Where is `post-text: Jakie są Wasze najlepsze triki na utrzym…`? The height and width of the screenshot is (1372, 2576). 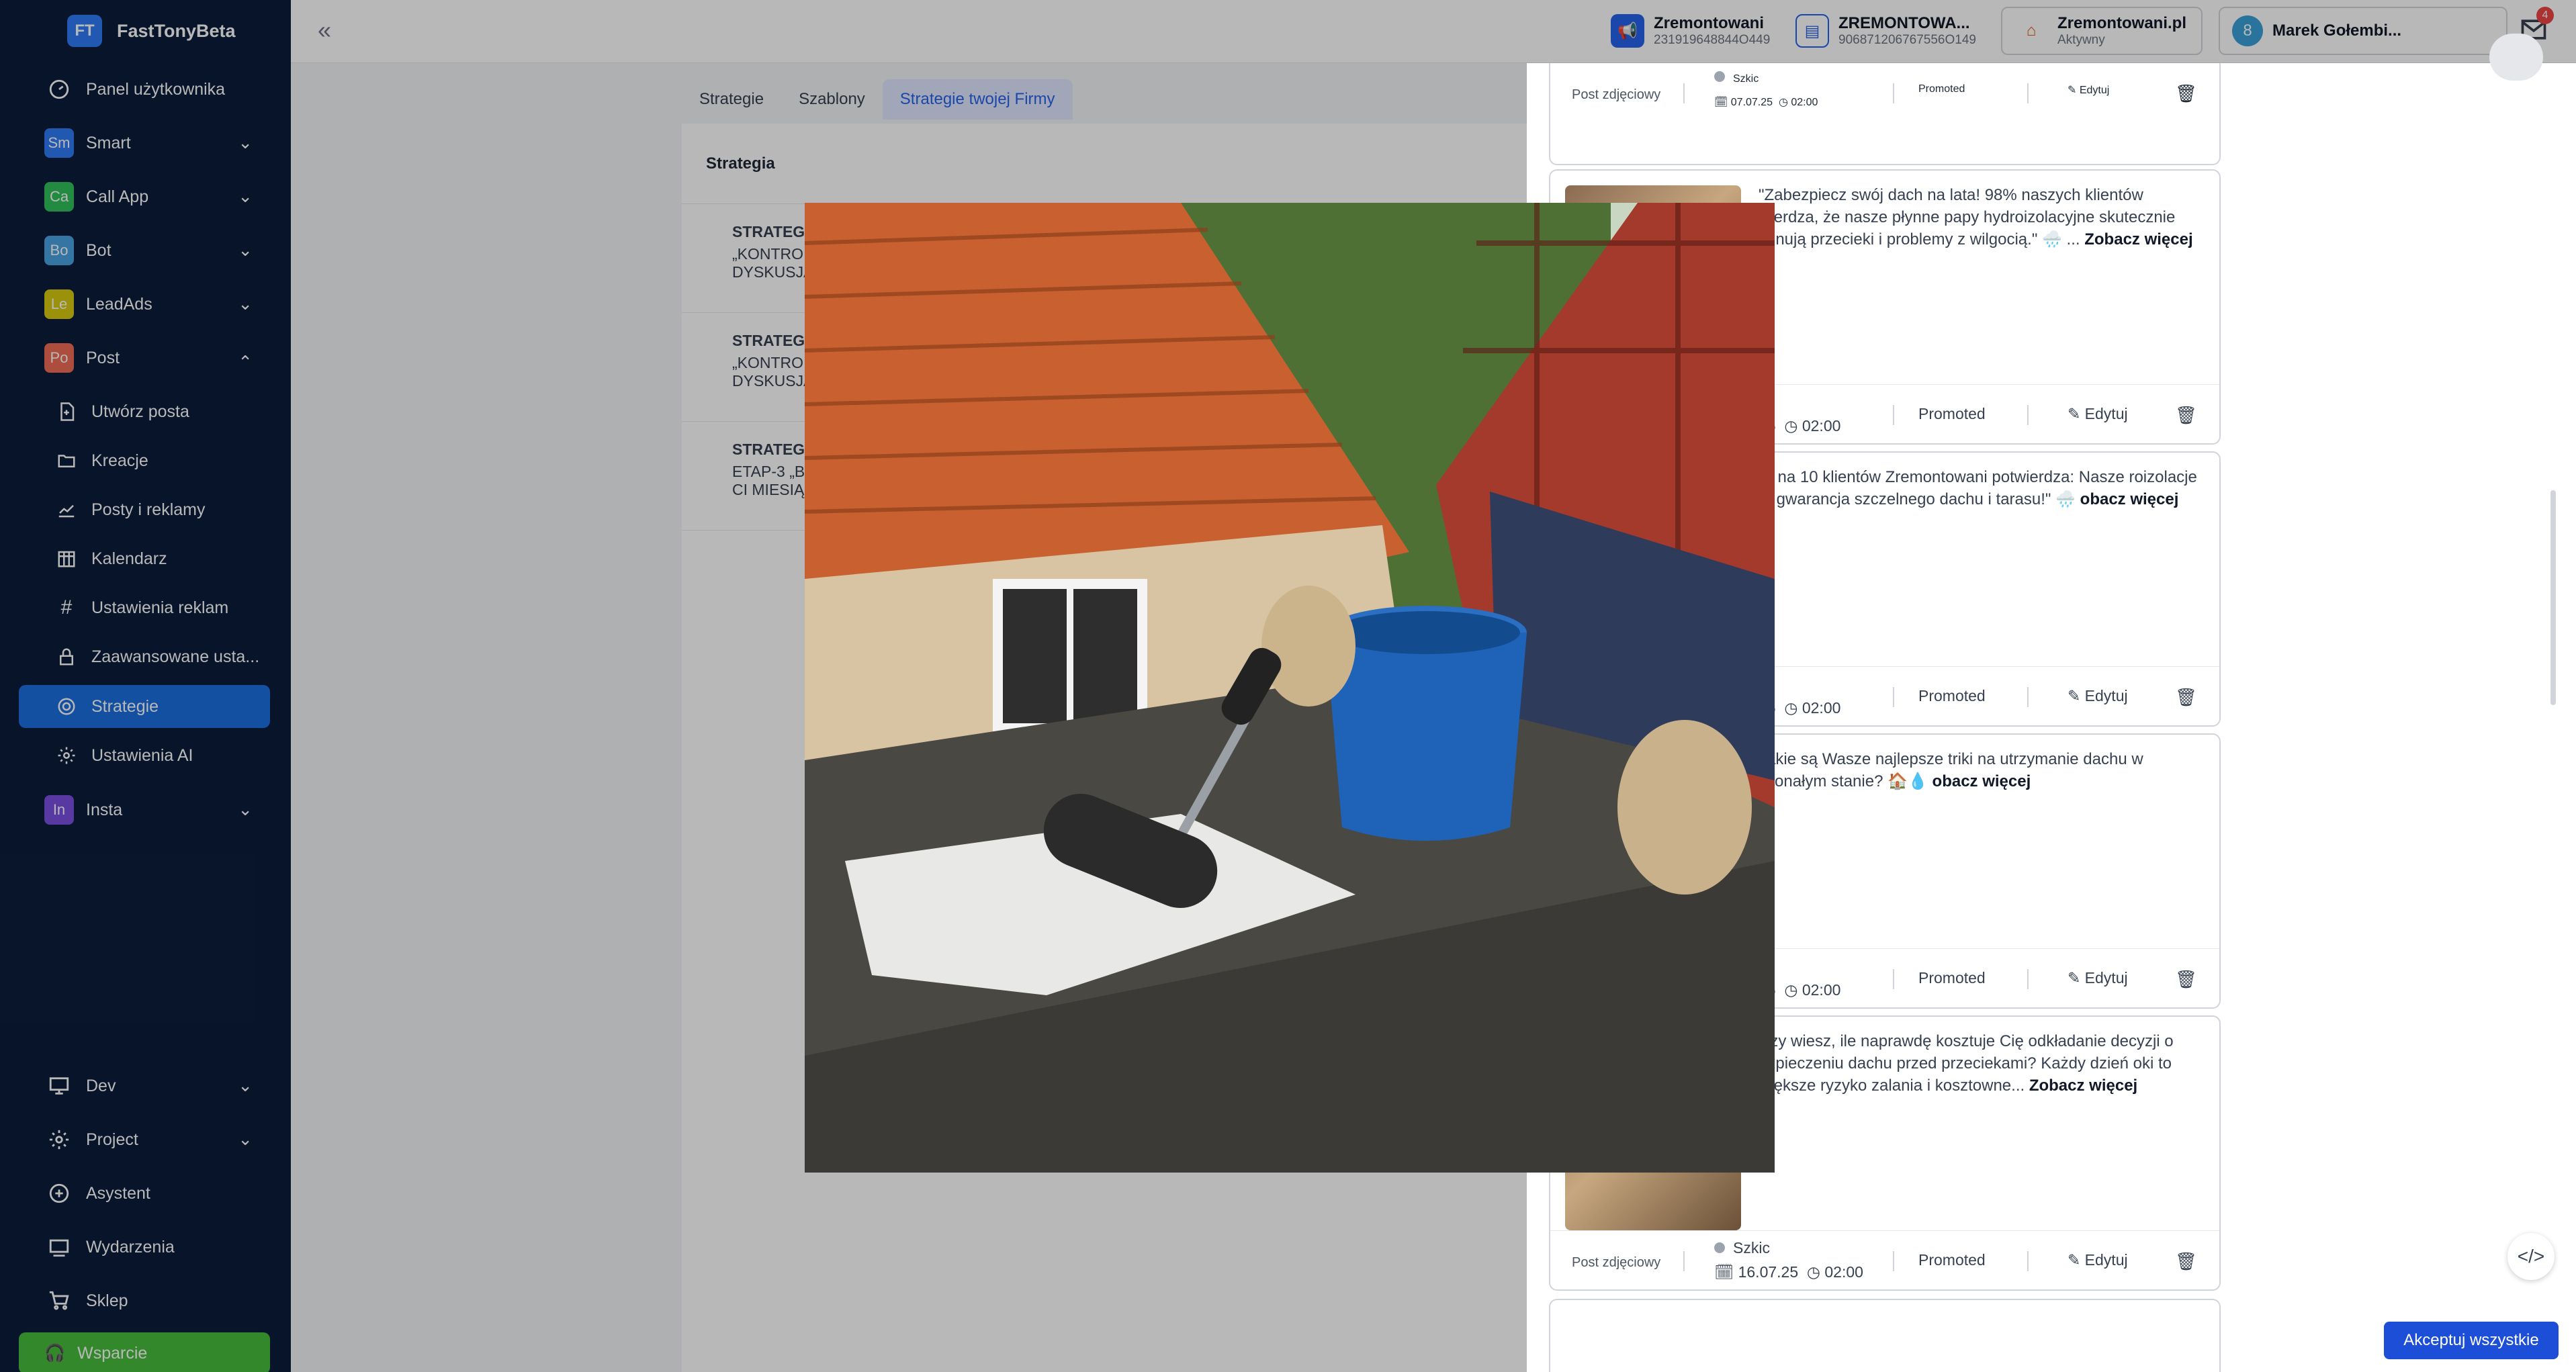 post-text: Jakie są Wasze najlepsze triki na utrzym… is located at coordinates (1951, 770).